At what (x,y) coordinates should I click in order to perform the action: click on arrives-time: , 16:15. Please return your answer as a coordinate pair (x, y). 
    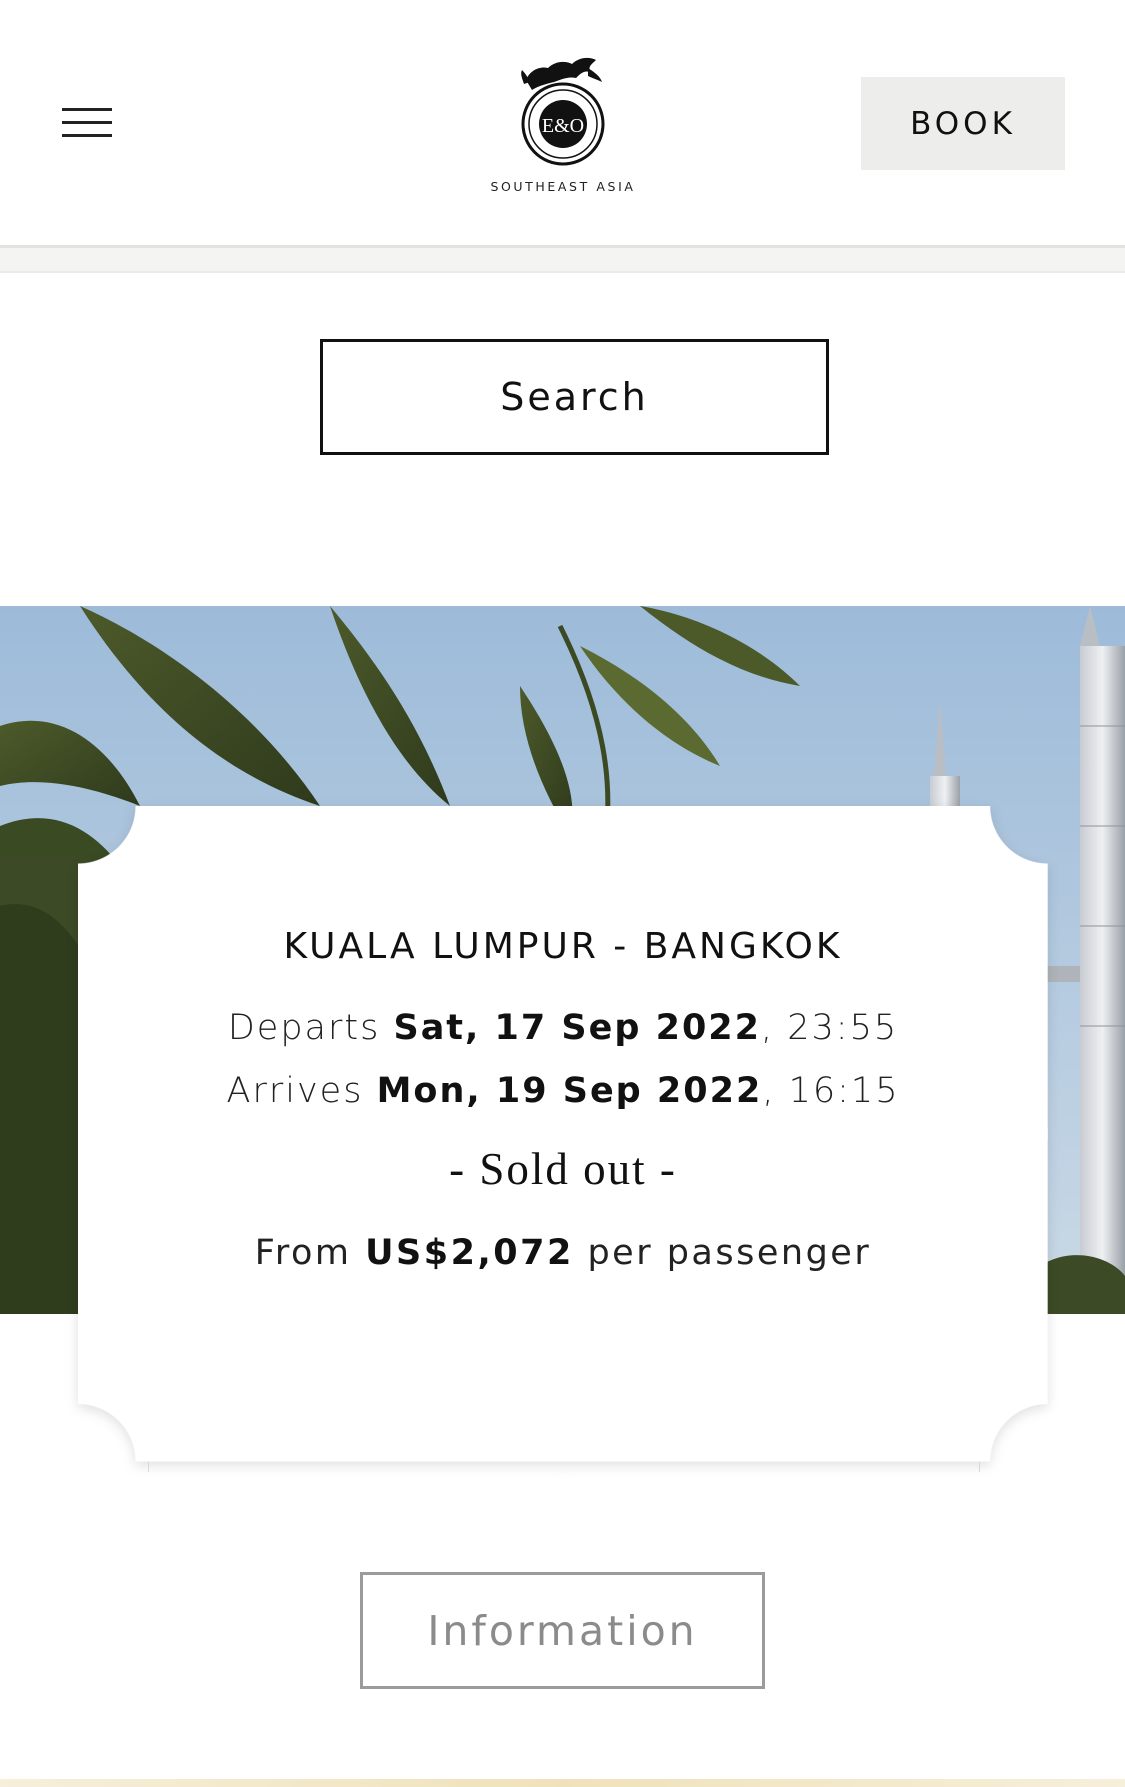
    Looking at the image, I should click on (831, 1091).